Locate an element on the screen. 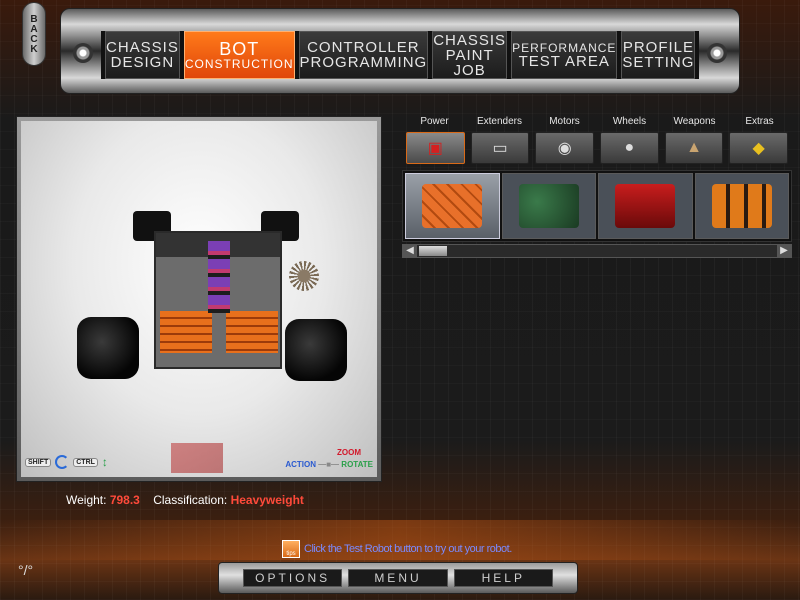 The image size is (800, 600). help-button: HELP is located at coordinates (503, 578).